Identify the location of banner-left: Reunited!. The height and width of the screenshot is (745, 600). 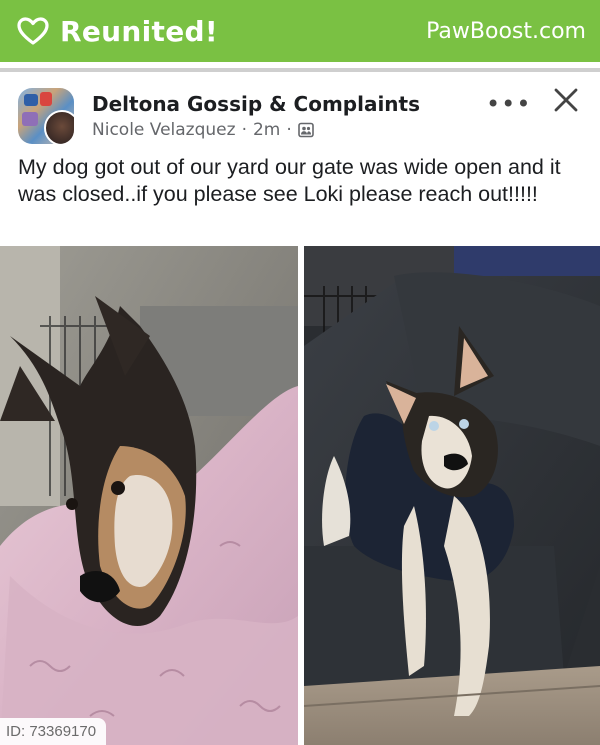
(117, 31).